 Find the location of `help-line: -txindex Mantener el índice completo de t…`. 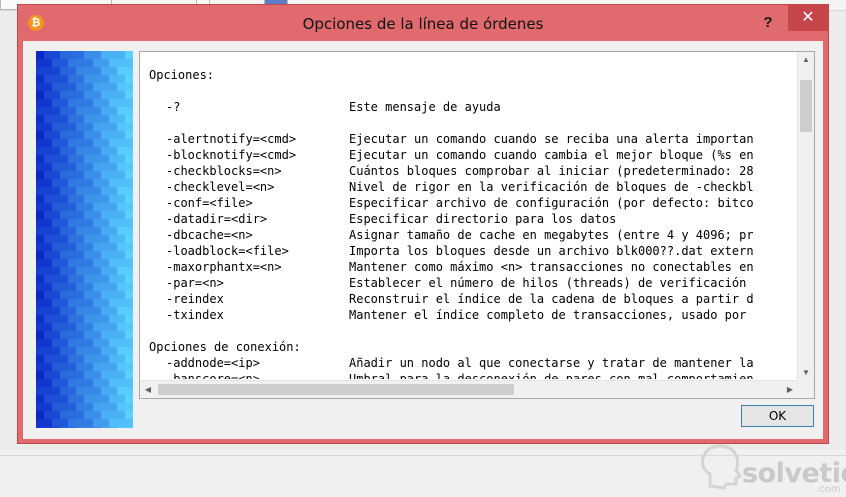

help-line: -txindex Mantener el índice completo de t… is located at coordinates (473, 315).